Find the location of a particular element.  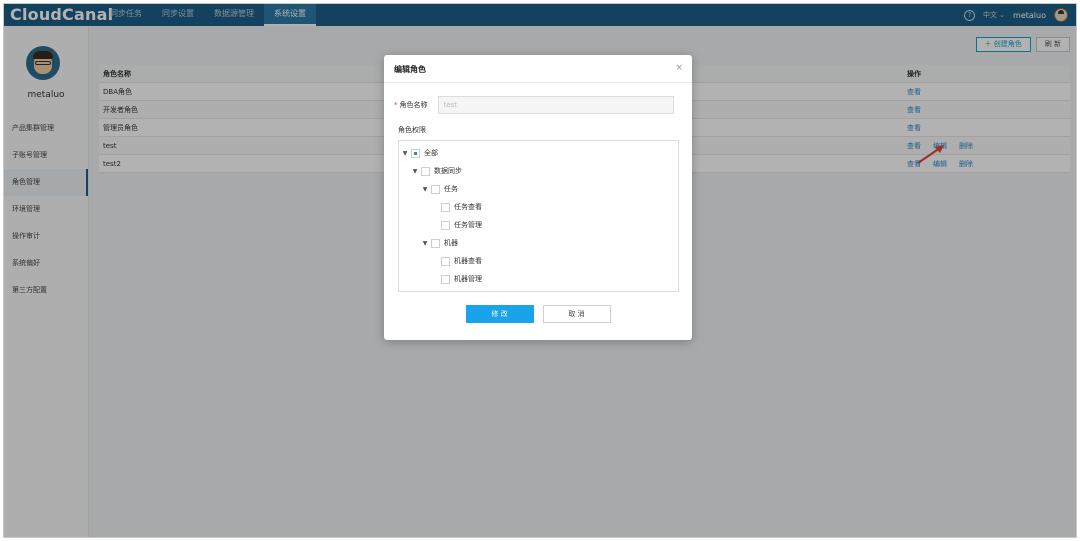

tree-node-task-view: 任务查看 is located at coordinates (460, 207).